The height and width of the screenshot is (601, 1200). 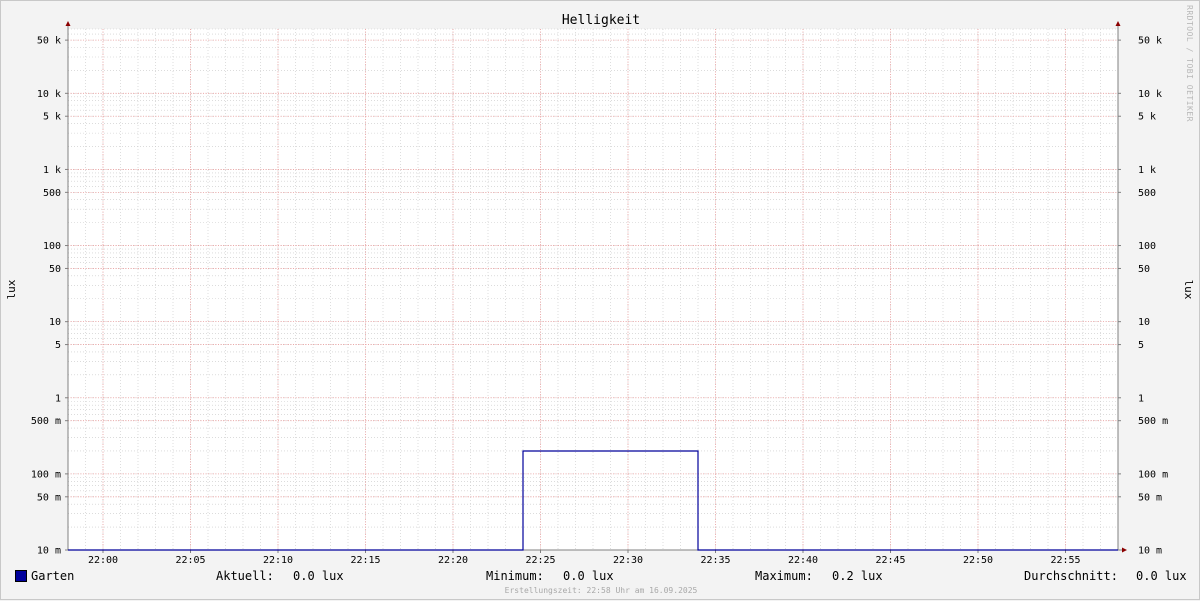 I want to click on y-tick-label-left: 1 k, so click(x=52, y=170).